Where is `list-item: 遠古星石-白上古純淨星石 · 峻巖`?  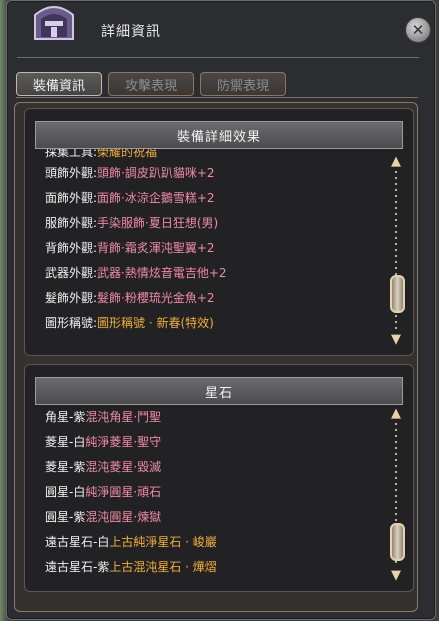
list-item: 遠古星石-白上古純淨星石 · 峻巖 is located at coordinates (209, 542).